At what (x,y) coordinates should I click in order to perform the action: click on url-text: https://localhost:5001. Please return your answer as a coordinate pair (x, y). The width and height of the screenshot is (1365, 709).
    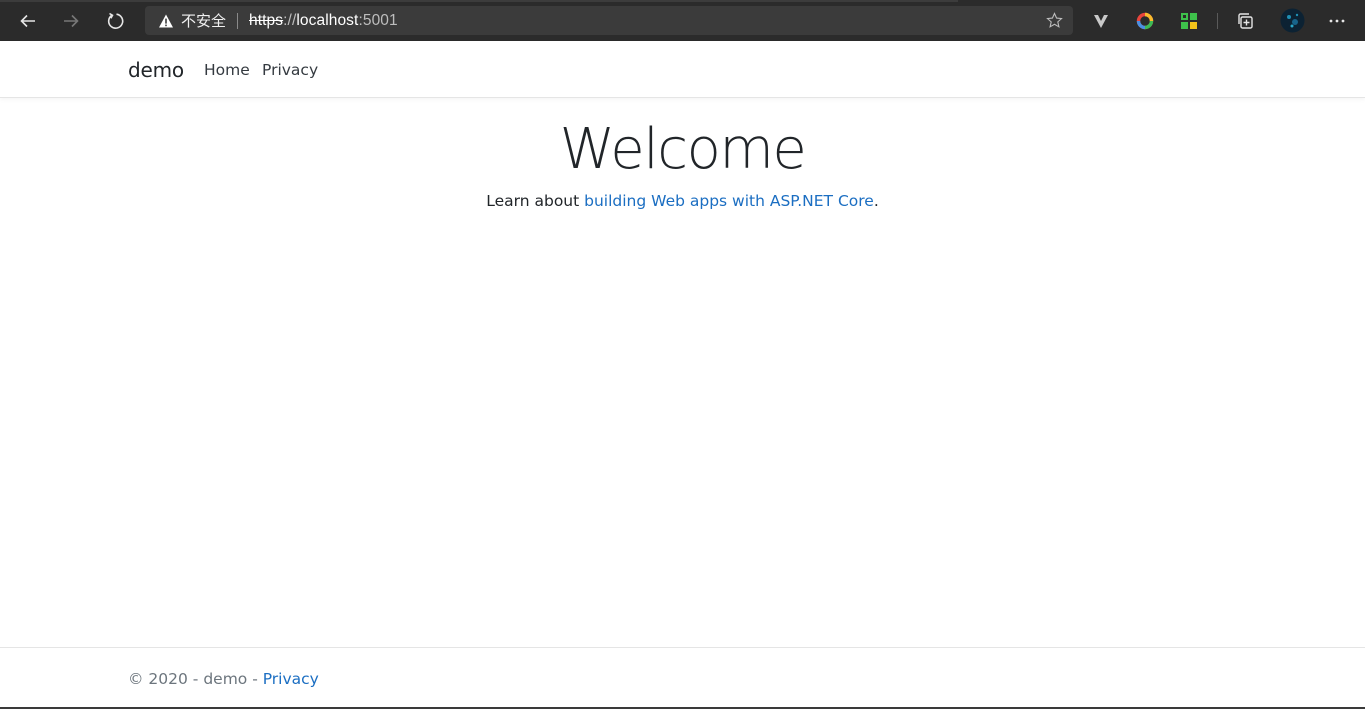
    Looking at the image, I should click on (323, 21).